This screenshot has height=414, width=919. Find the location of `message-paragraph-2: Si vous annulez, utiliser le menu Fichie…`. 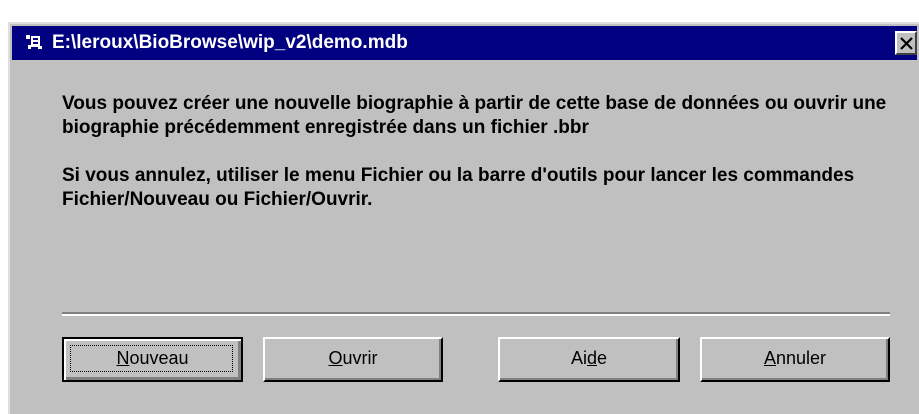

message-paragraph-2: Si vous annulez, utiliser le menu Fichie… is located at coordinates (458, 187).